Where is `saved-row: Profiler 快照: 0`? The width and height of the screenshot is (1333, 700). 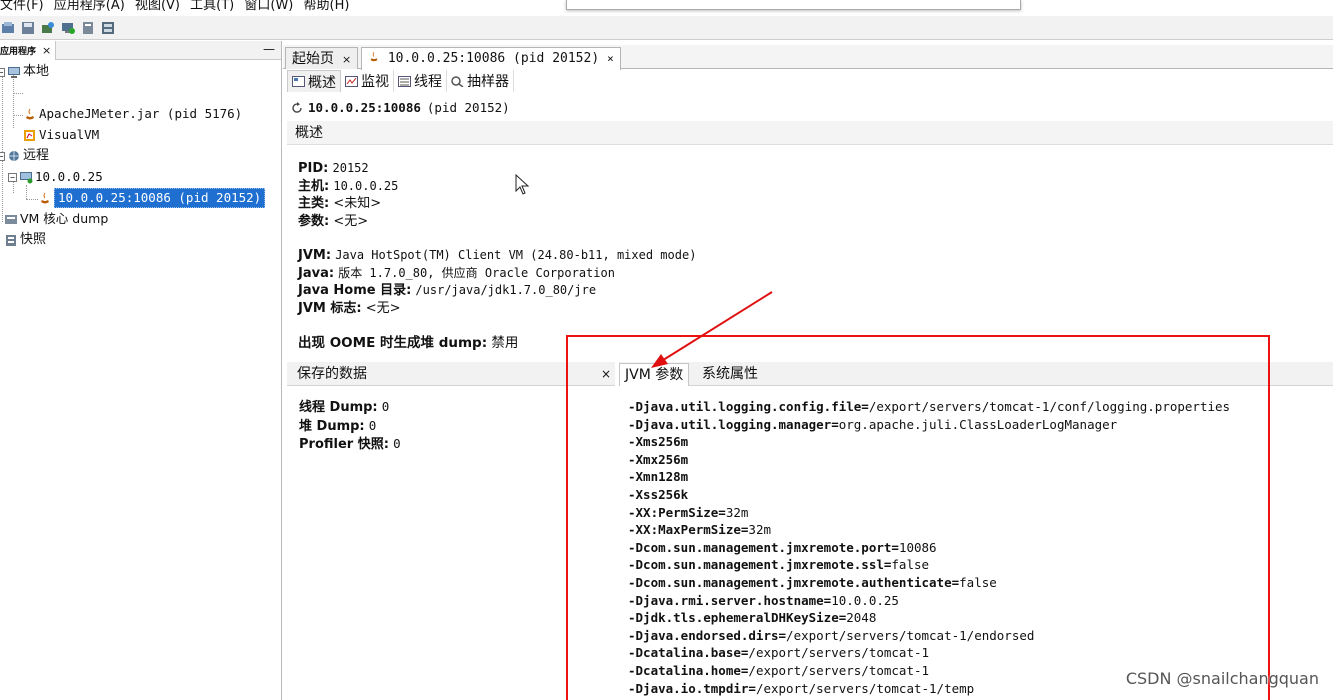
saved-row: Profiler 快照: 0 is located at coordinates (350, 444).